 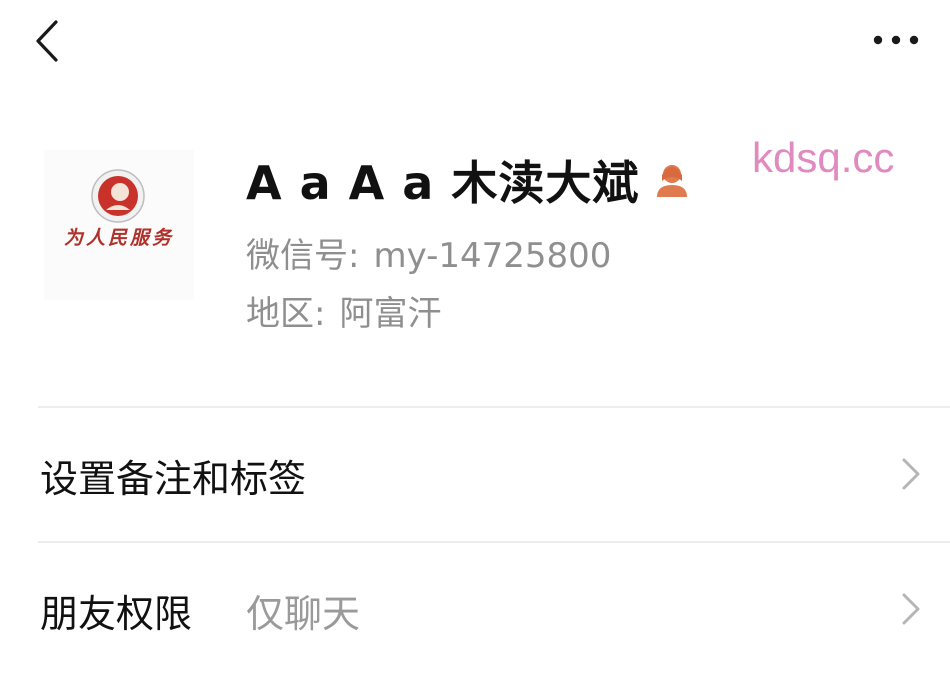 What do you see at coordinates (119, 209) in the screenshot?
I see `avatar-image: 为人民服务` at bounding box center [119, 209].